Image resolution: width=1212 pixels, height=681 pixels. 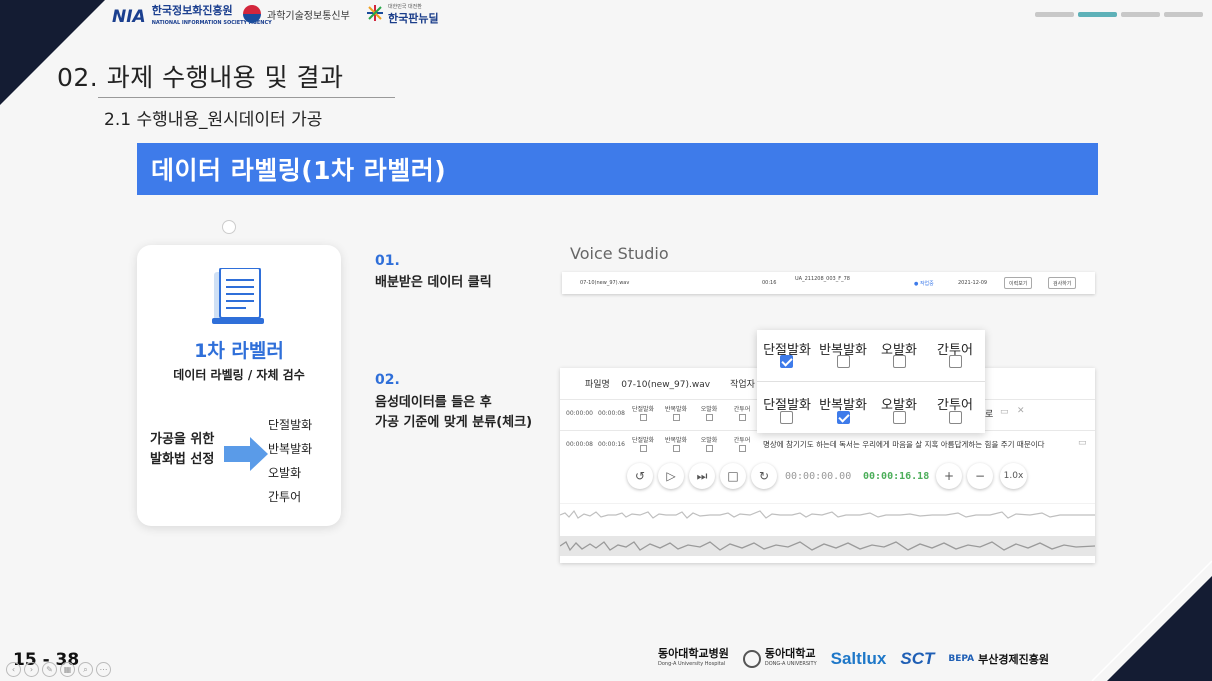 I want to click on list-item: 간투어, so click(x=285, y=497).